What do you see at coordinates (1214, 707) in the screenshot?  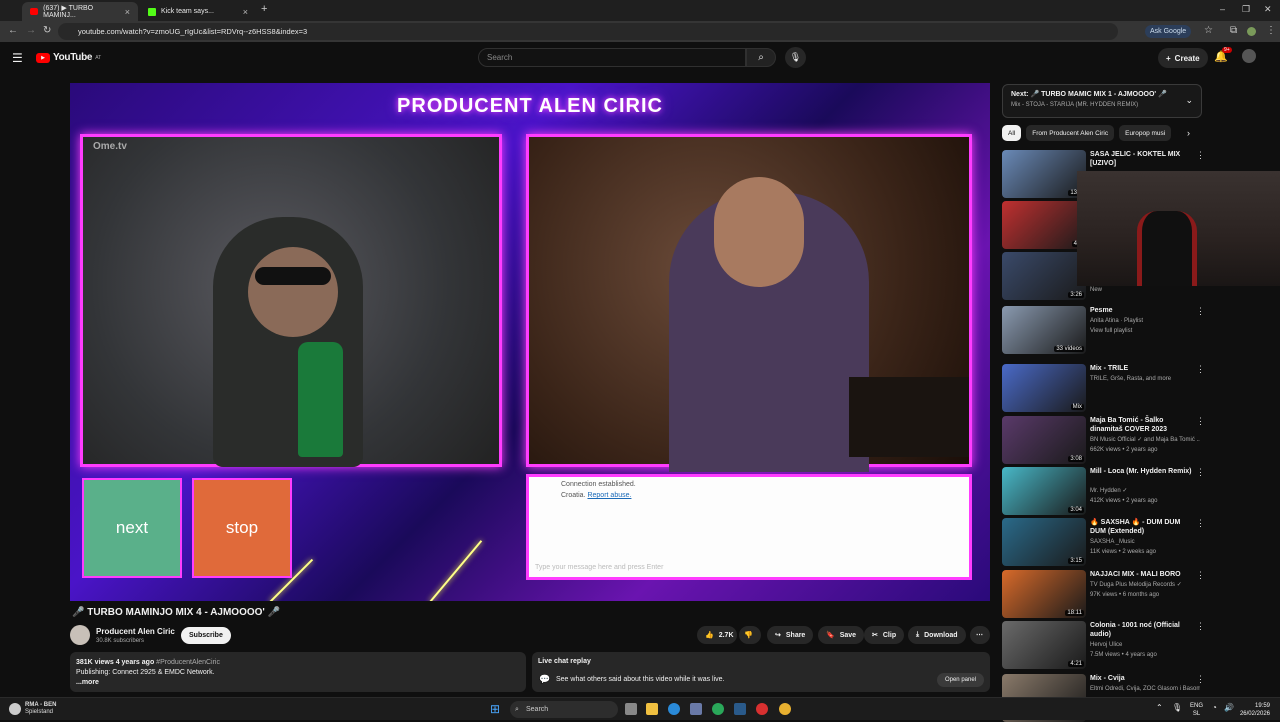 I see `wifi-icon: ◔` at bounding box center [1214, 707].